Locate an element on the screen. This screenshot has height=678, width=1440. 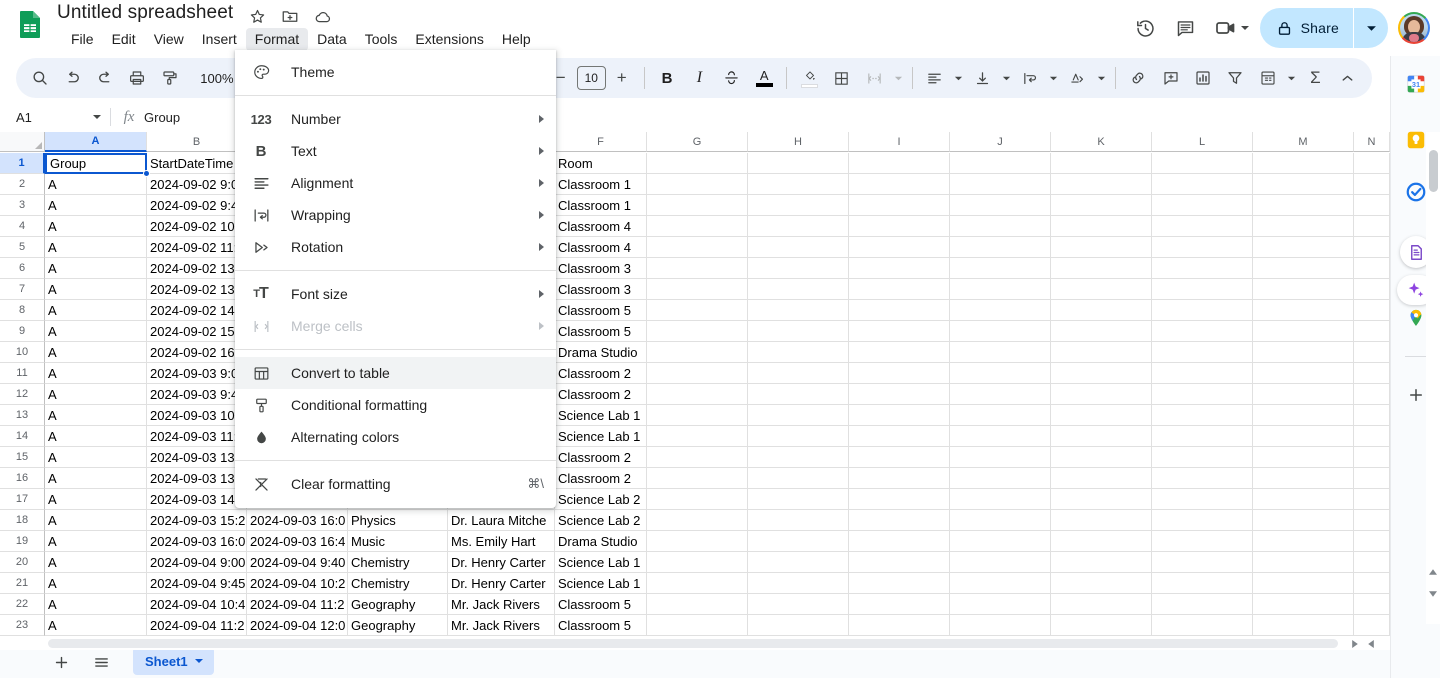
cell-A5: A is located at coordinates (96, 247).